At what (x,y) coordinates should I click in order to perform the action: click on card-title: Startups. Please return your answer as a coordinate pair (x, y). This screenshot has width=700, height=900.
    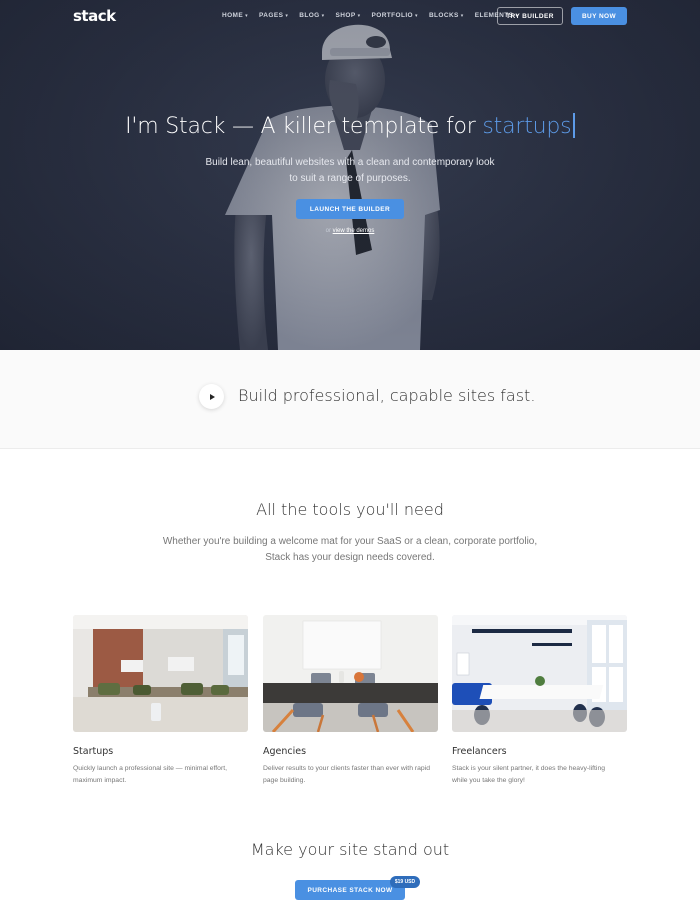
    Looking at the image, I should click on (93, 751).